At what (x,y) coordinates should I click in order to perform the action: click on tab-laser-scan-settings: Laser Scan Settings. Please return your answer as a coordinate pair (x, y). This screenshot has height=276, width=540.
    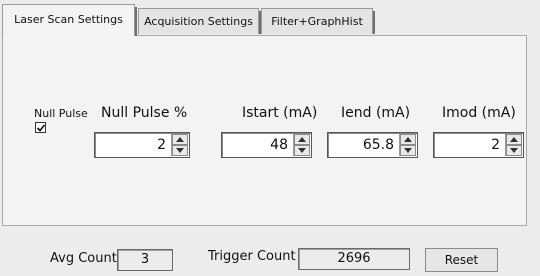
    Looking at the image, I should click on (69, 20).